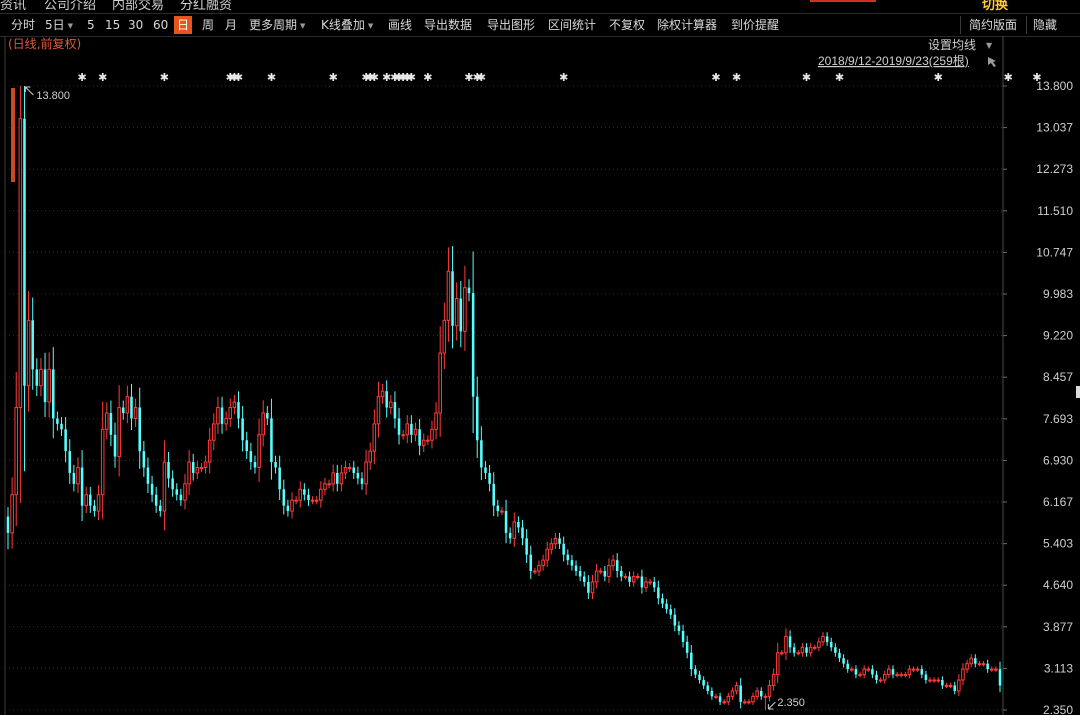  Describe the element at coordinates (1054, 252) in the screenshot. I see `y-tick-label: 10.747` at that location.